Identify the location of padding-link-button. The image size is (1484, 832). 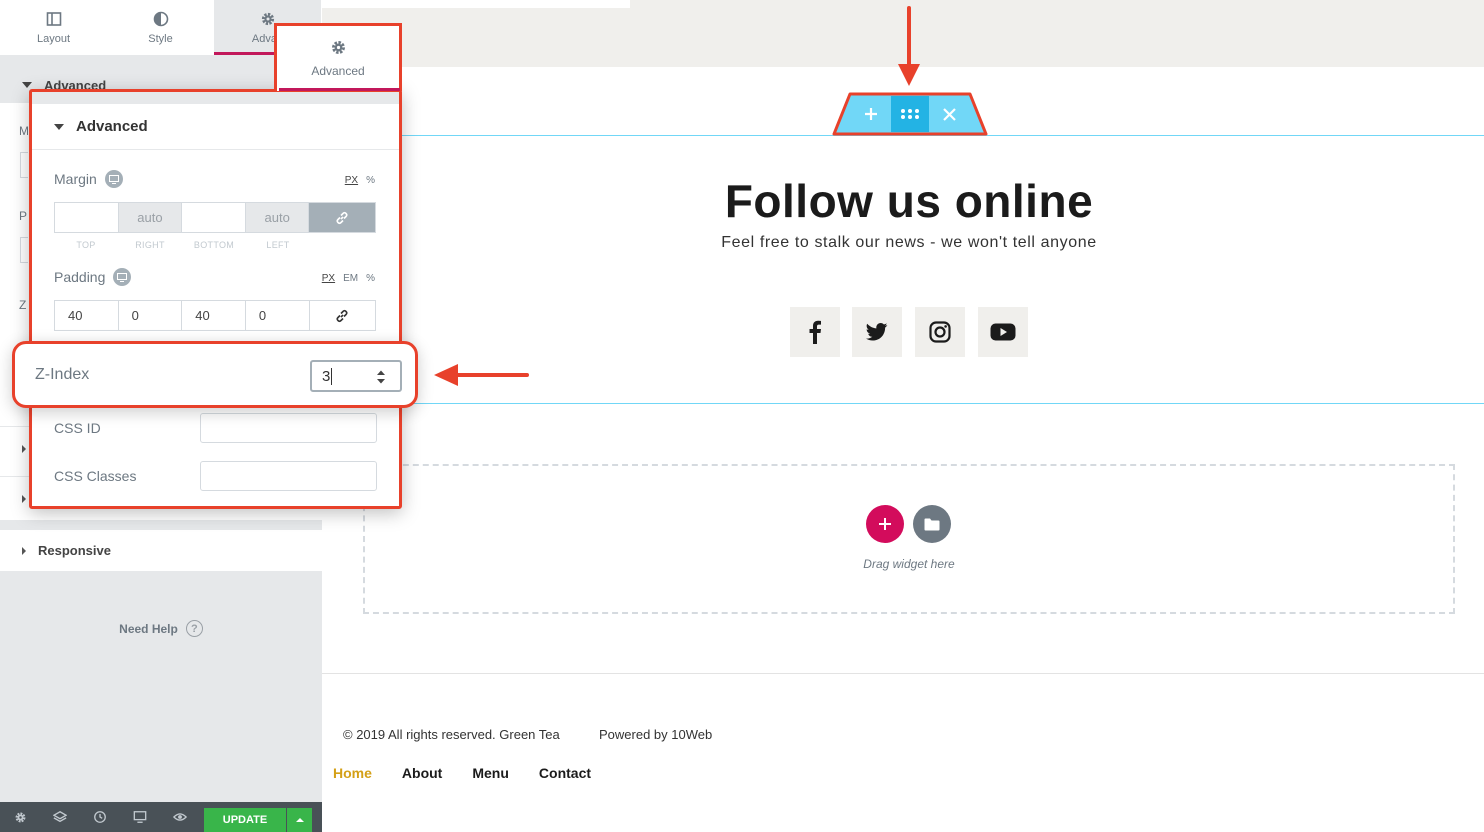
(342, 315).